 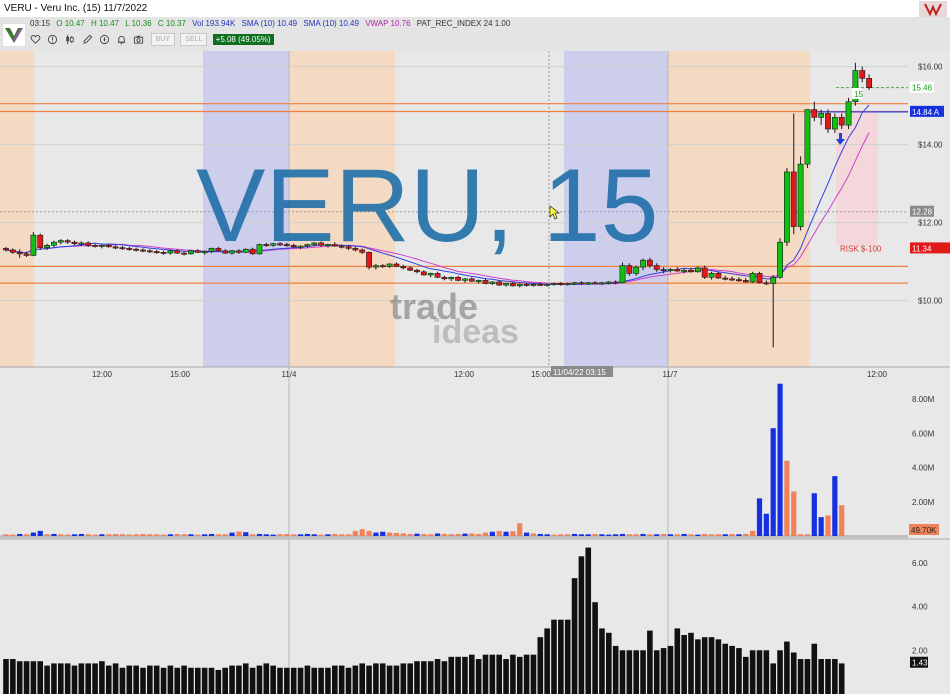 I want to click on risk-zone, so click(x=857, y=178).